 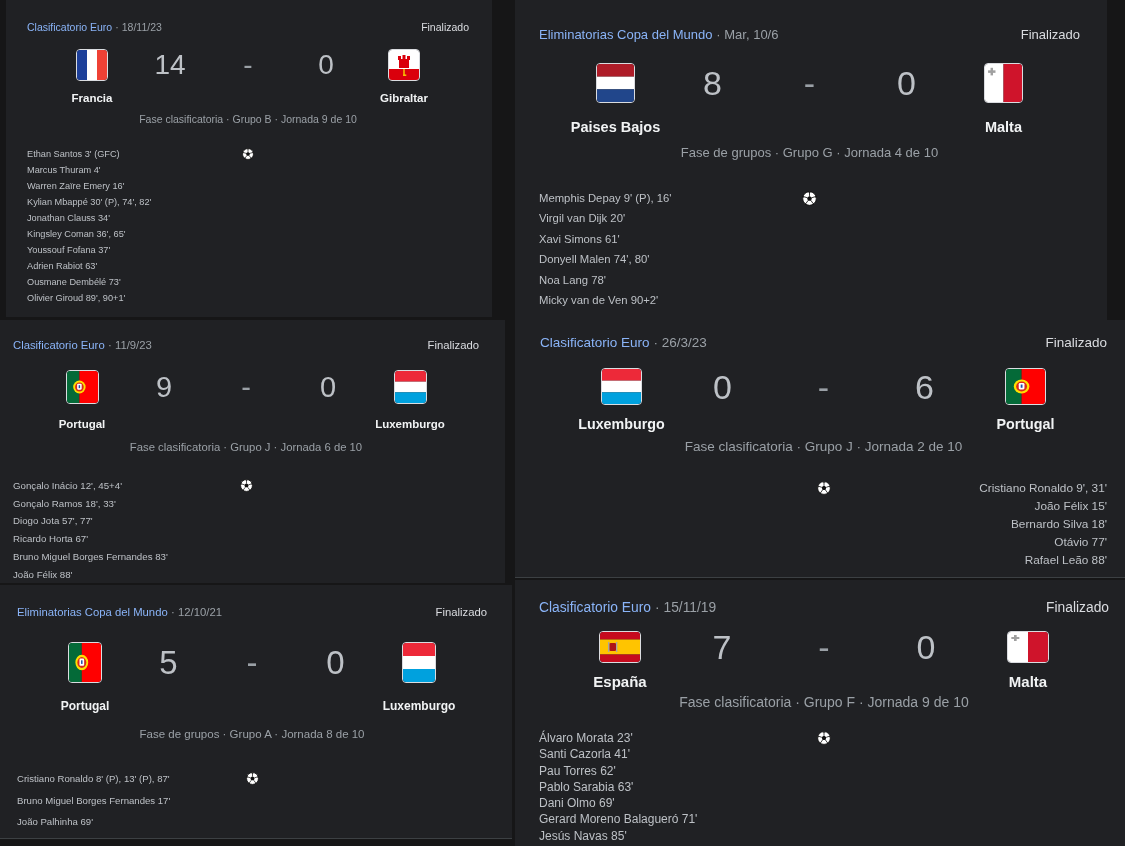 What do you see at coordinates (74, 282) in the screenshot?
I see `scorer-line: Ousmane Dembélé 73'` at bounding box center [74, 282].